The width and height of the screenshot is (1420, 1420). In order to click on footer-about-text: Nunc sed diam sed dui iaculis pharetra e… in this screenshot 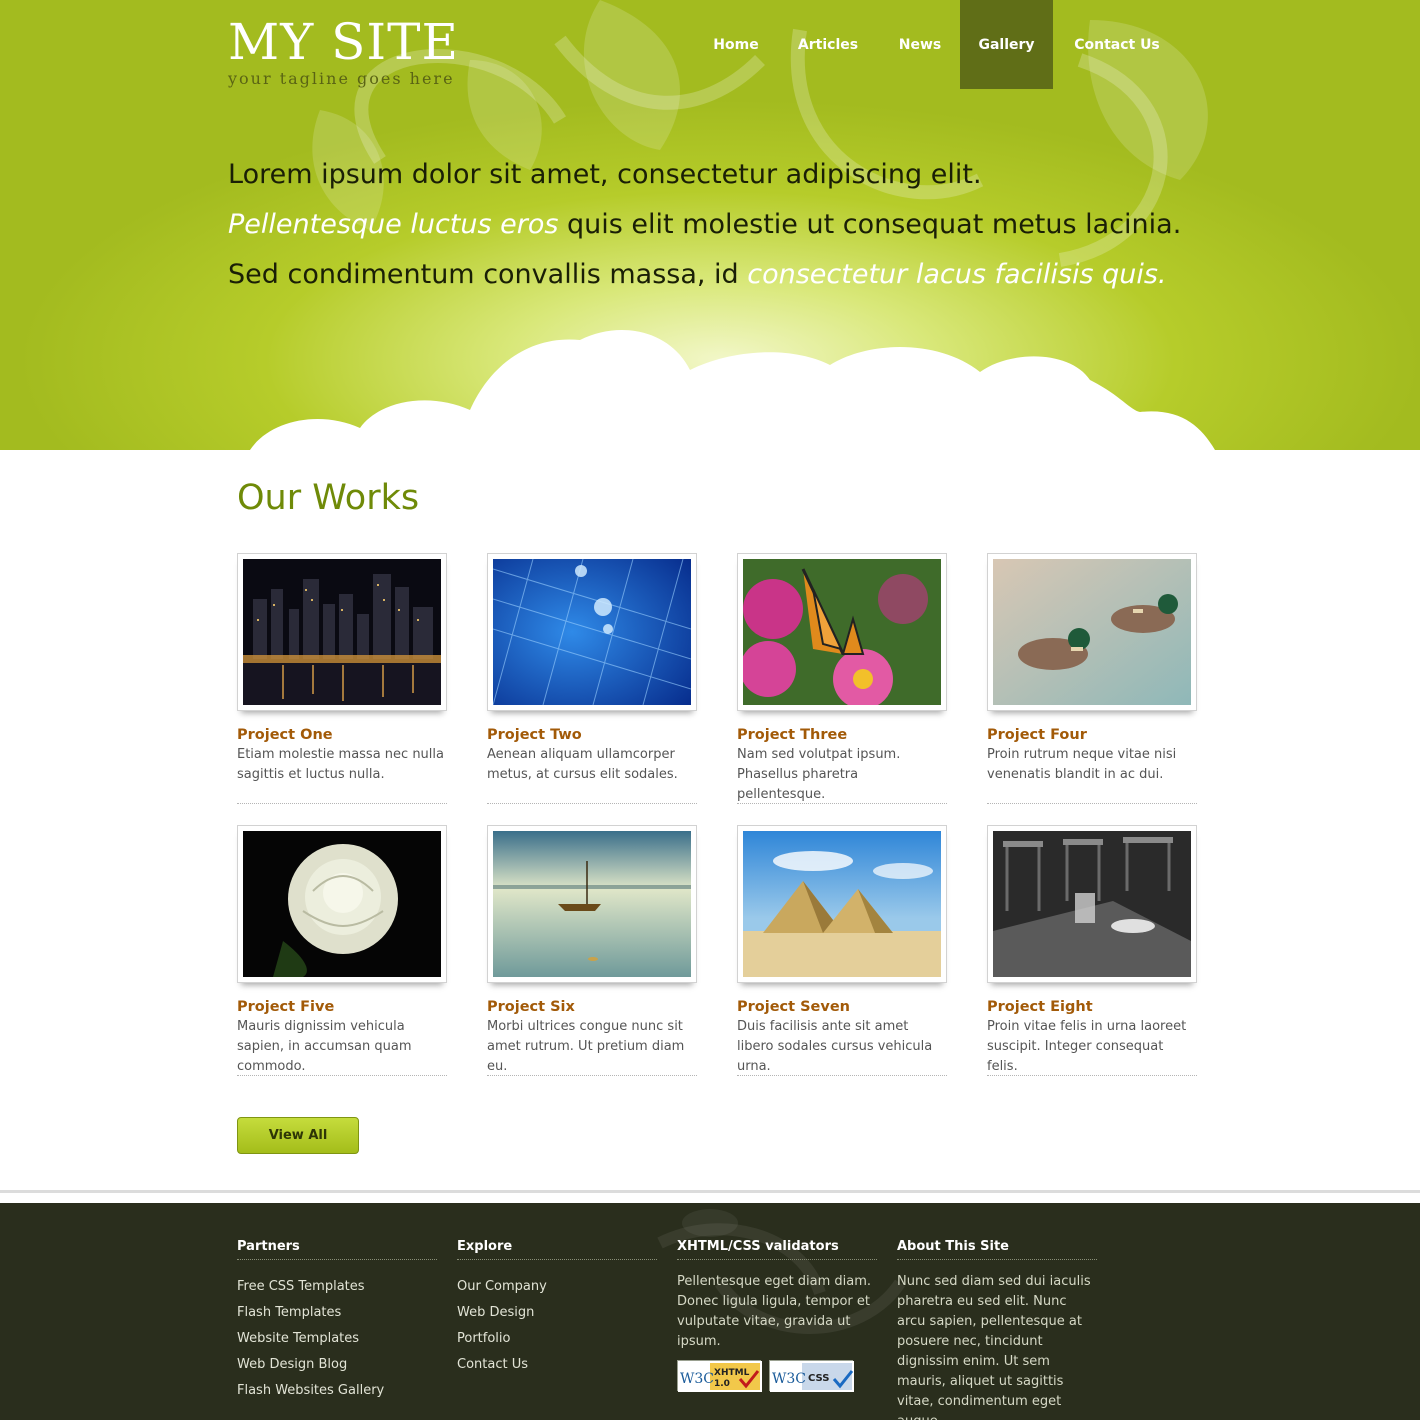, I will do `click(994, 1347)`.